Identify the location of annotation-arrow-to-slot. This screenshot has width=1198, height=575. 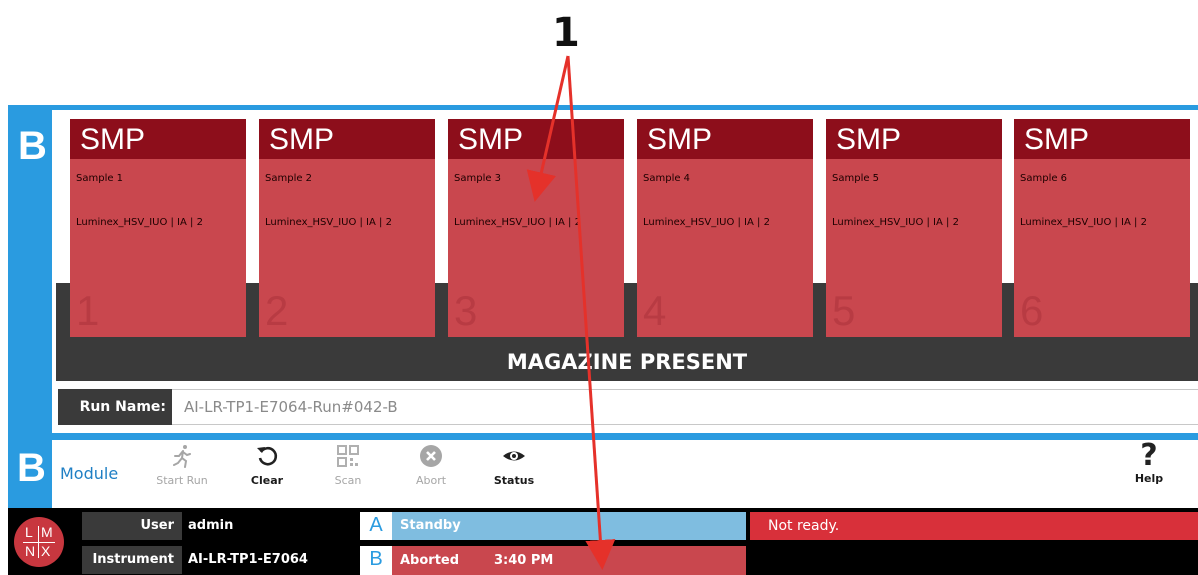
(548, 128).